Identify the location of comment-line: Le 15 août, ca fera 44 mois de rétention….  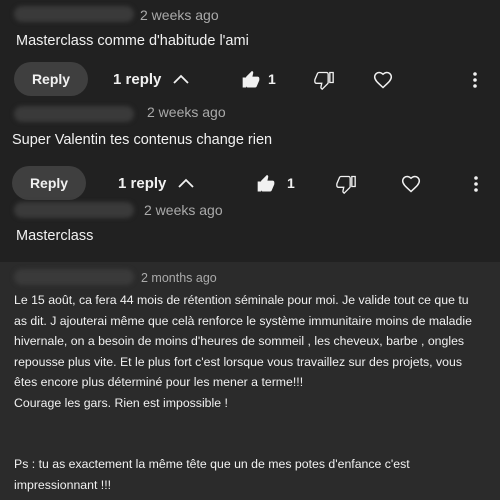
(241, 300).